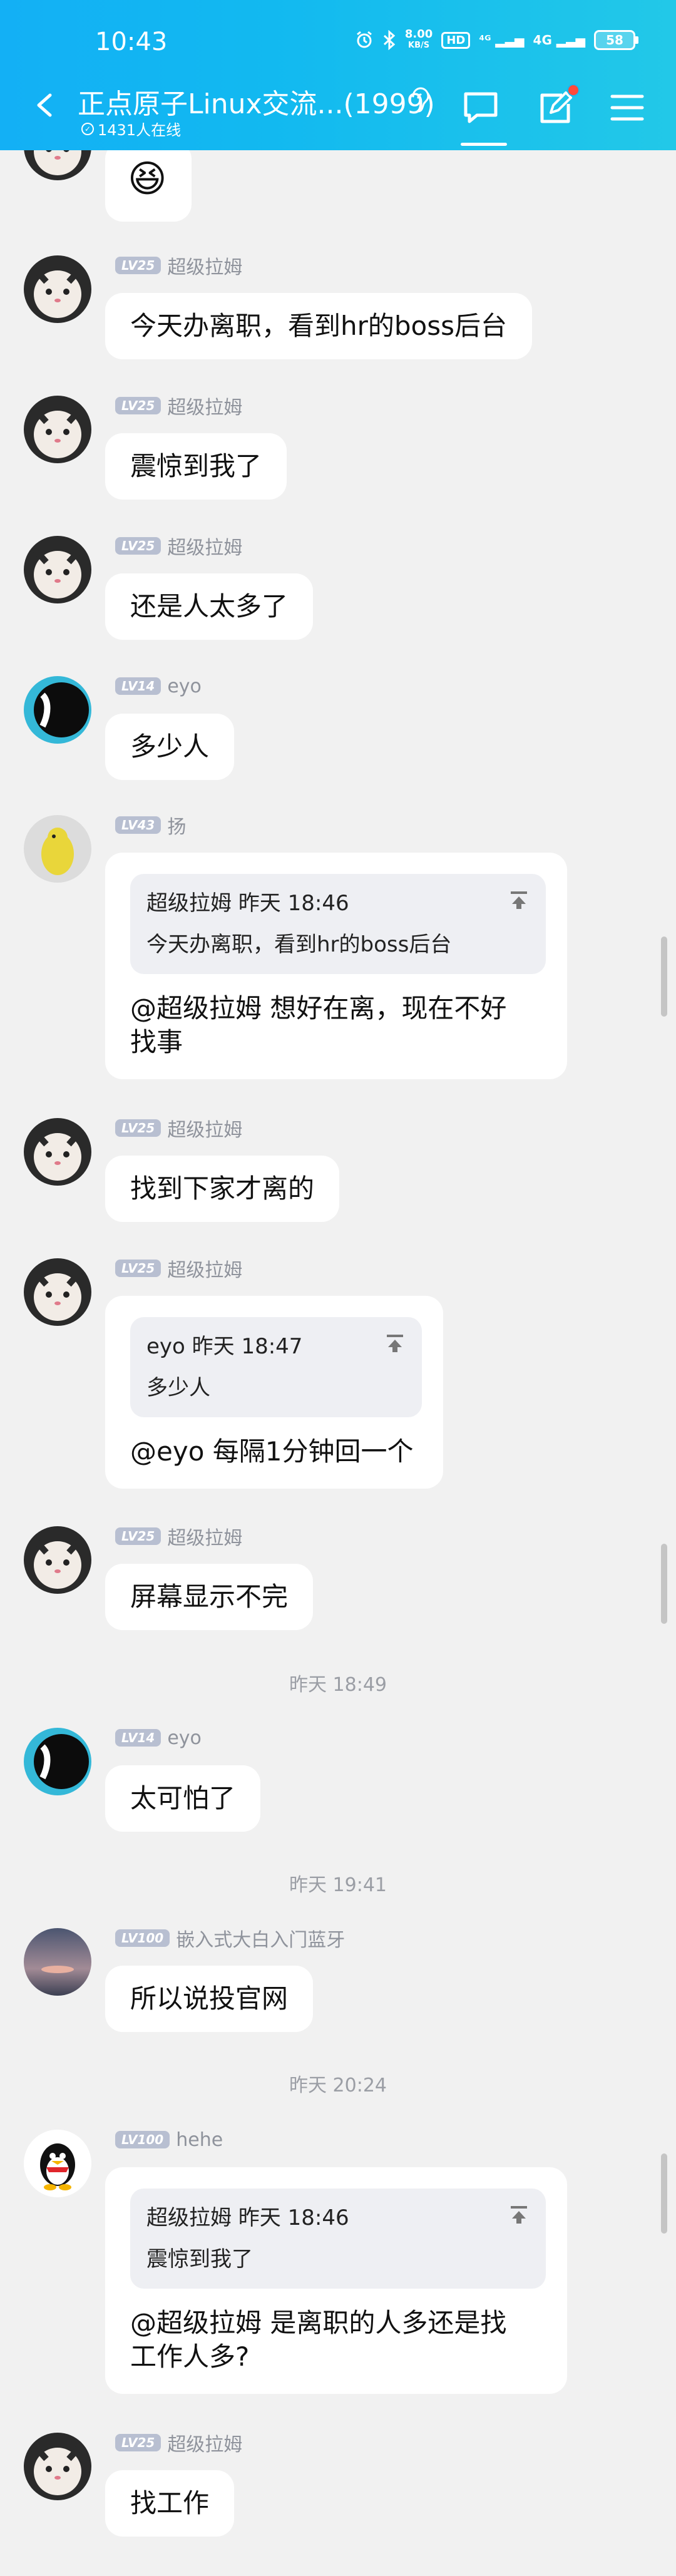 This screenshot has height=2576, width=676. What do you see at coordinates (142, 1938) in the screenshot?
I see `level-badge: LV100` at bounding box center [142, 1938].